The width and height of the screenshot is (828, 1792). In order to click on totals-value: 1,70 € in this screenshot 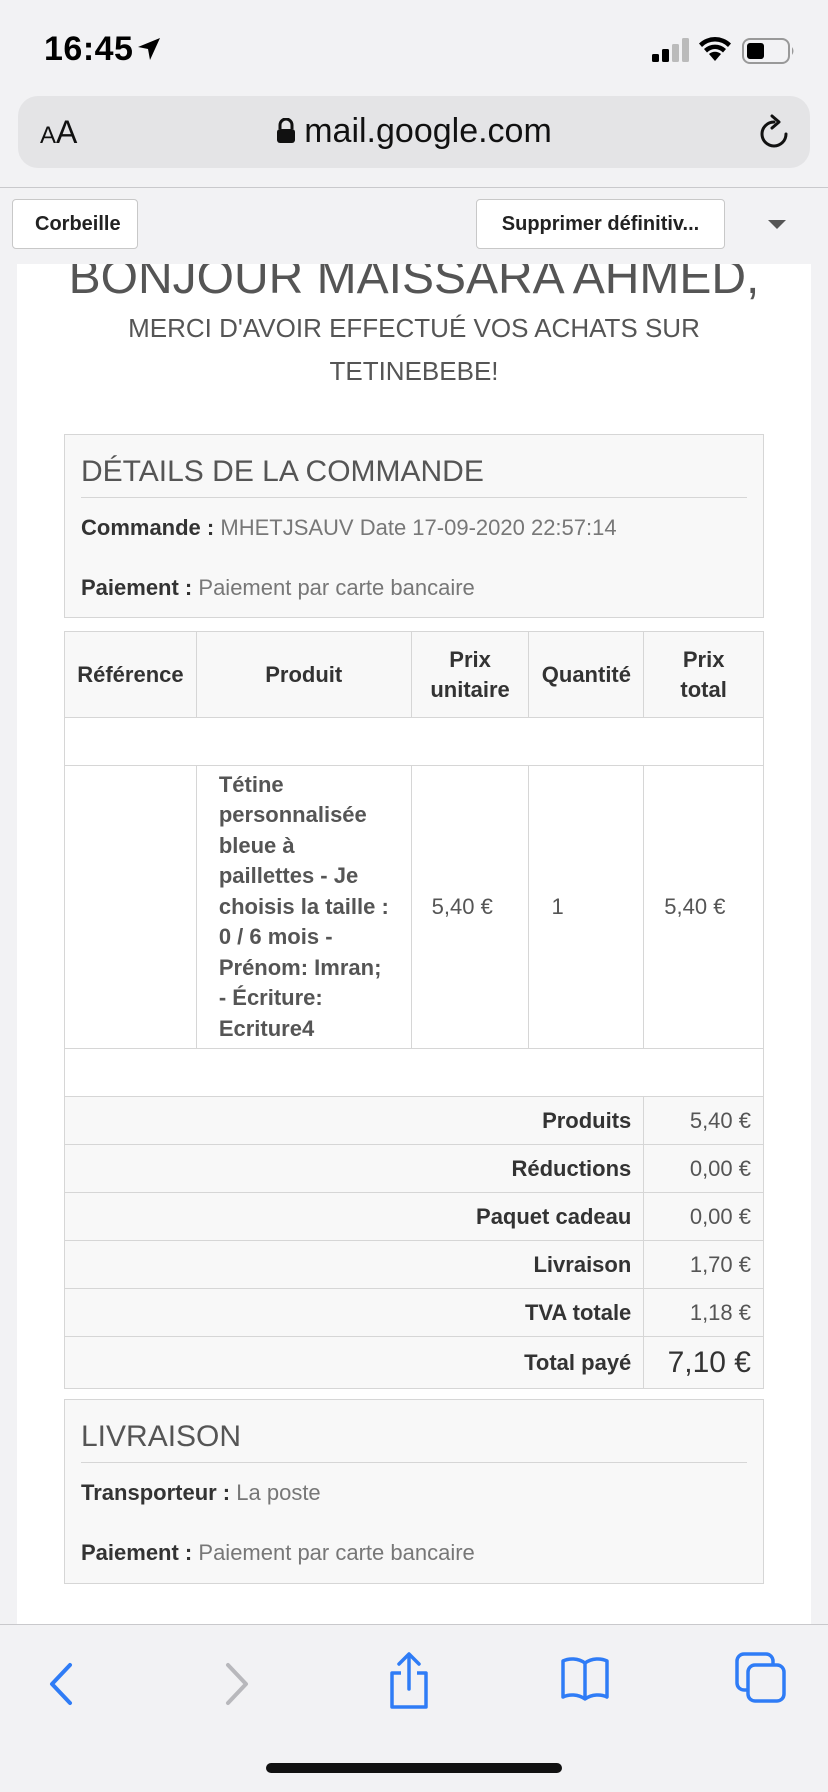, I will do `click(703, 1264)`.